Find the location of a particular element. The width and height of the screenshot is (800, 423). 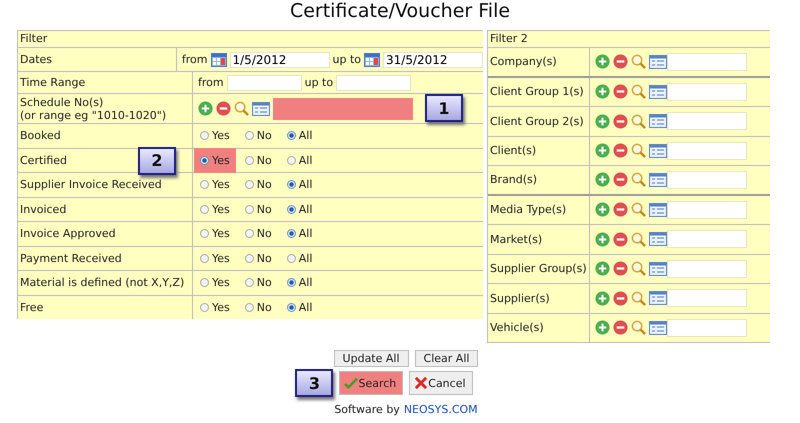

to-date-field: 31/5/2012 is located at coordinates (433, 60).